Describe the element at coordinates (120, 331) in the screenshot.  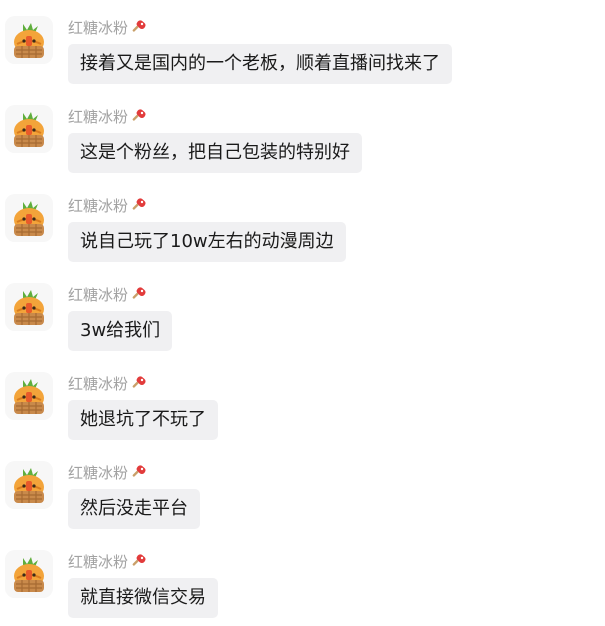
I see `message-bubble: 3w给我们` at that location.